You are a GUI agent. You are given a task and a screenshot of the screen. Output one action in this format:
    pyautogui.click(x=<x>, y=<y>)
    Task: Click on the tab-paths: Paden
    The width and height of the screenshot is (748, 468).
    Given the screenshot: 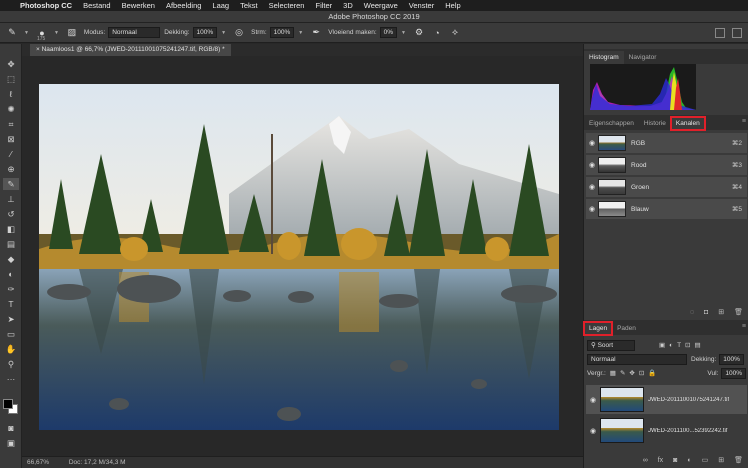 What is the action you would take?
    pyautogui.click(x=626, y=328)
    